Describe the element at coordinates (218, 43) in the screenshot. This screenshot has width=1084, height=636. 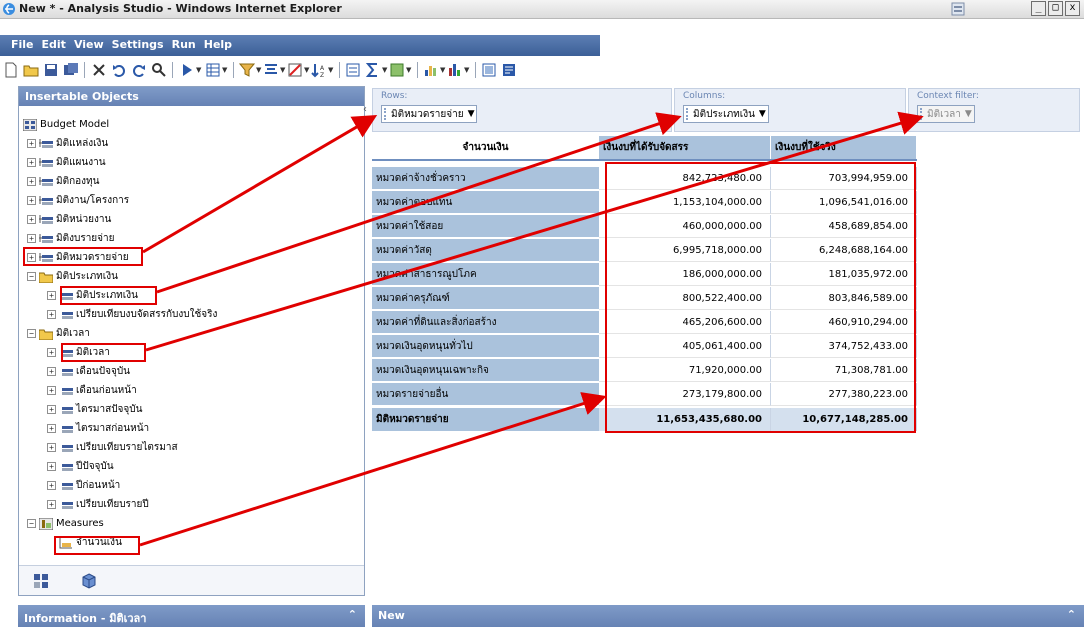
I see `menu-help: Help` at that location.